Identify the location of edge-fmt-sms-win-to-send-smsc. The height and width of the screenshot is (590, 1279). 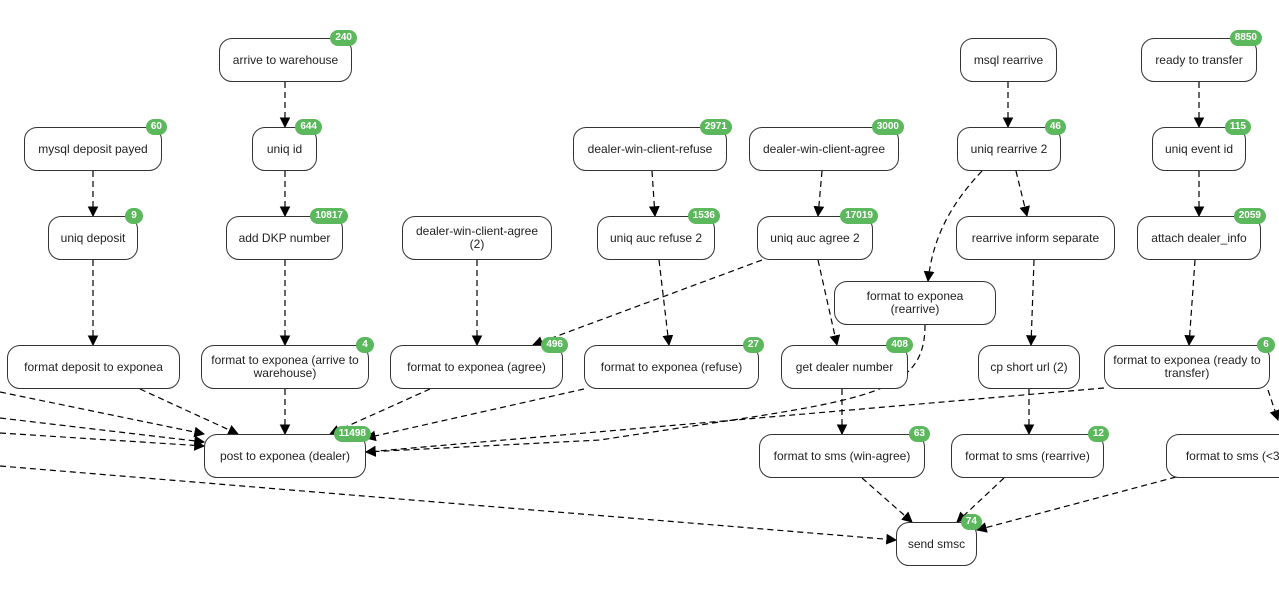
(887, 500).